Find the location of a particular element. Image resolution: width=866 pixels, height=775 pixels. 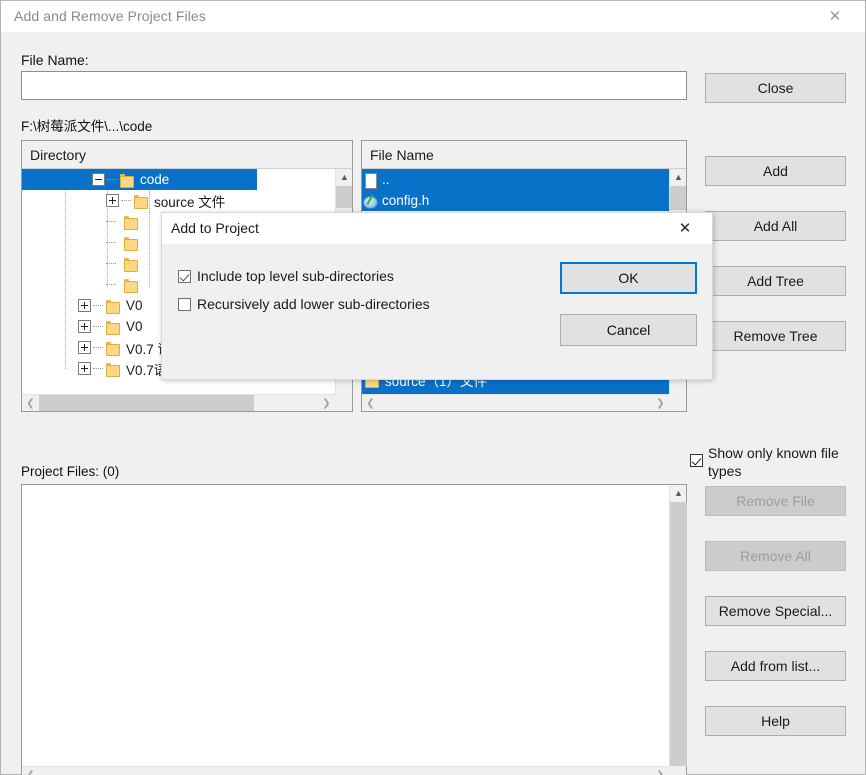

remove-all-button: Remove All is located at coordinates (775, 556).